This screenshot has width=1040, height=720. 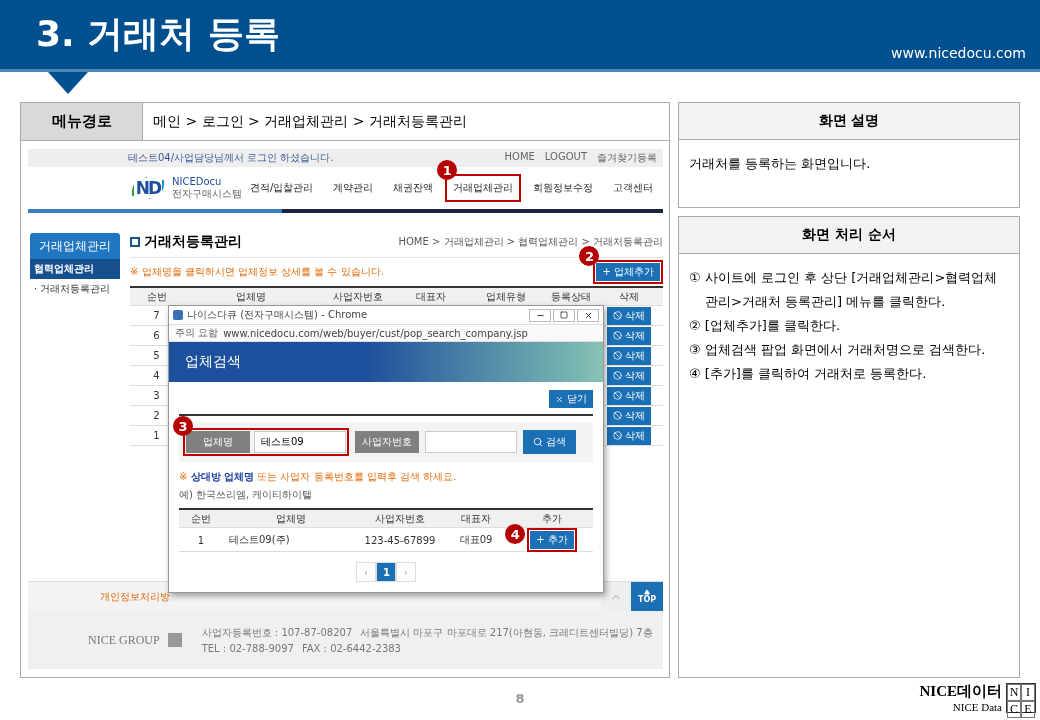 I want to click on page-button: 1, so click(x=386, y=572).